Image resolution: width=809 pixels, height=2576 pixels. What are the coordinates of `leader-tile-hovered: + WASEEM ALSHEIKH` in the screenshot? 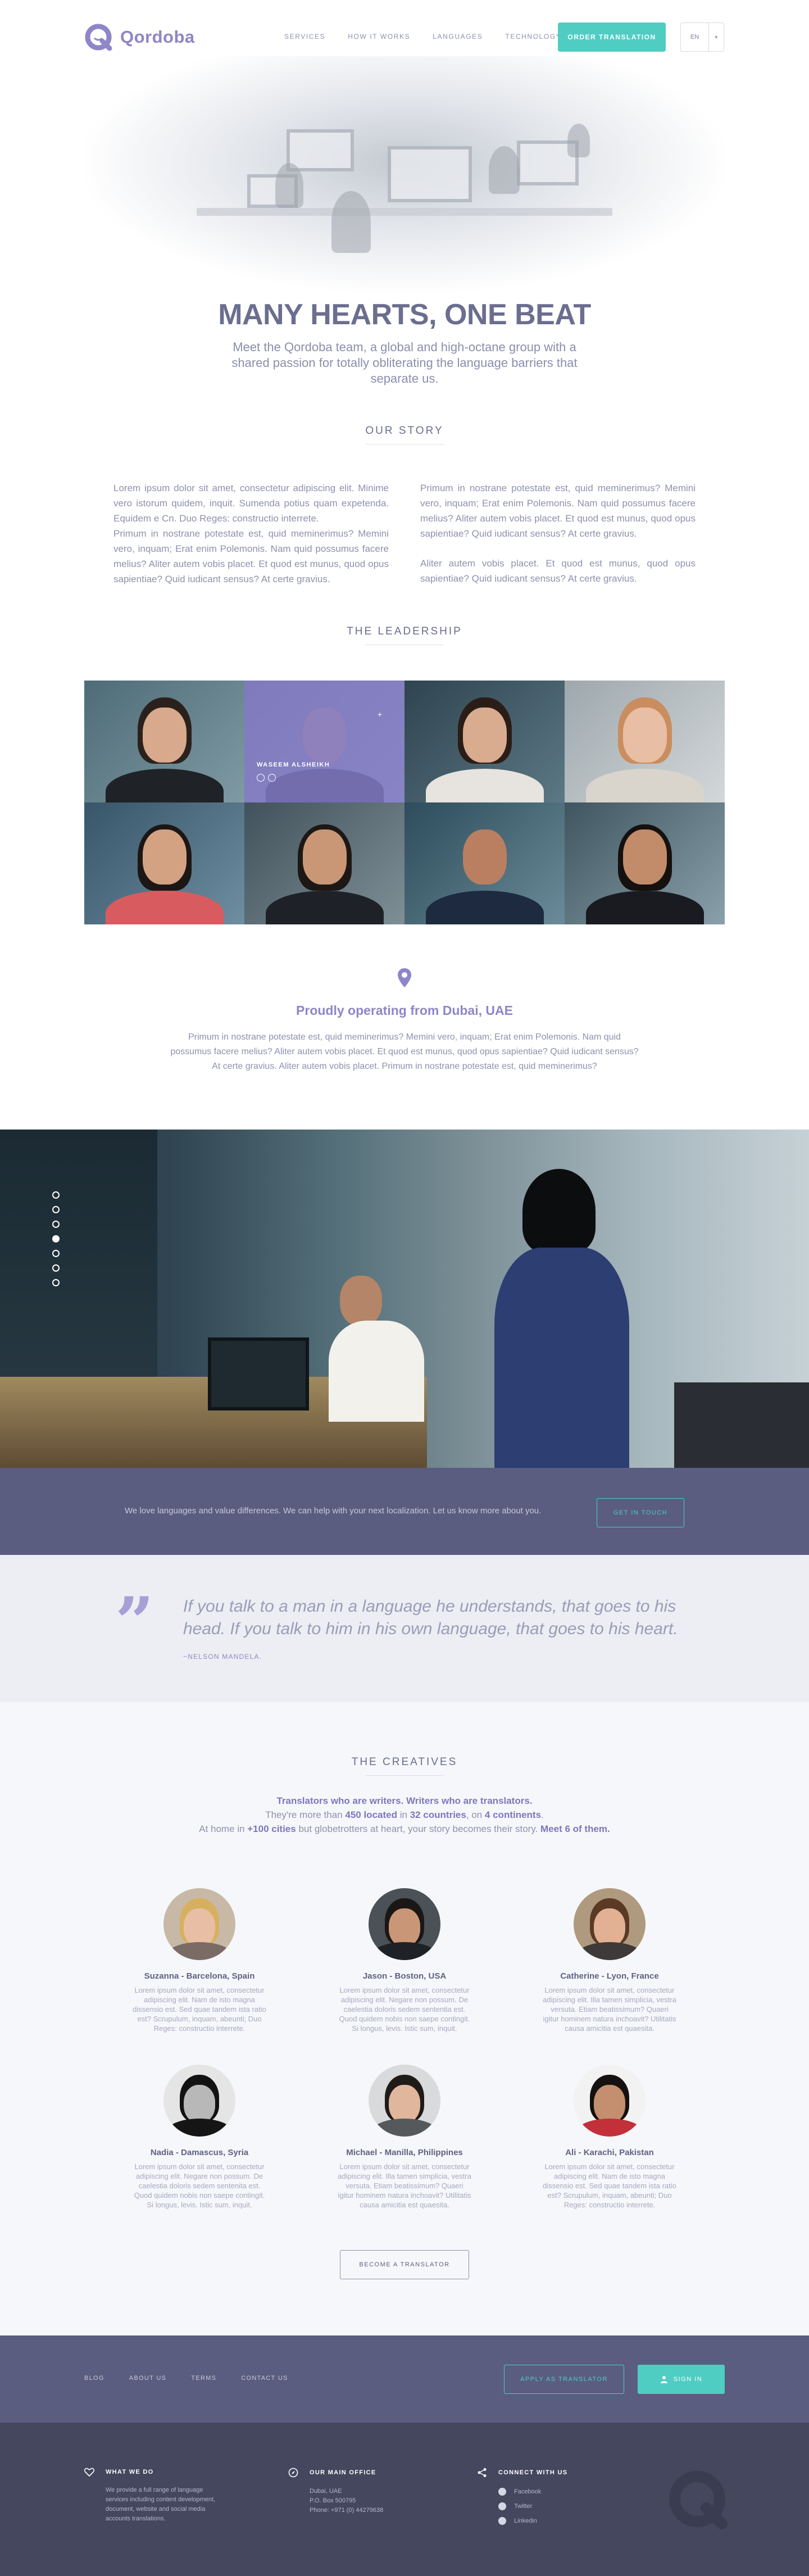 It's located at (324, 741).